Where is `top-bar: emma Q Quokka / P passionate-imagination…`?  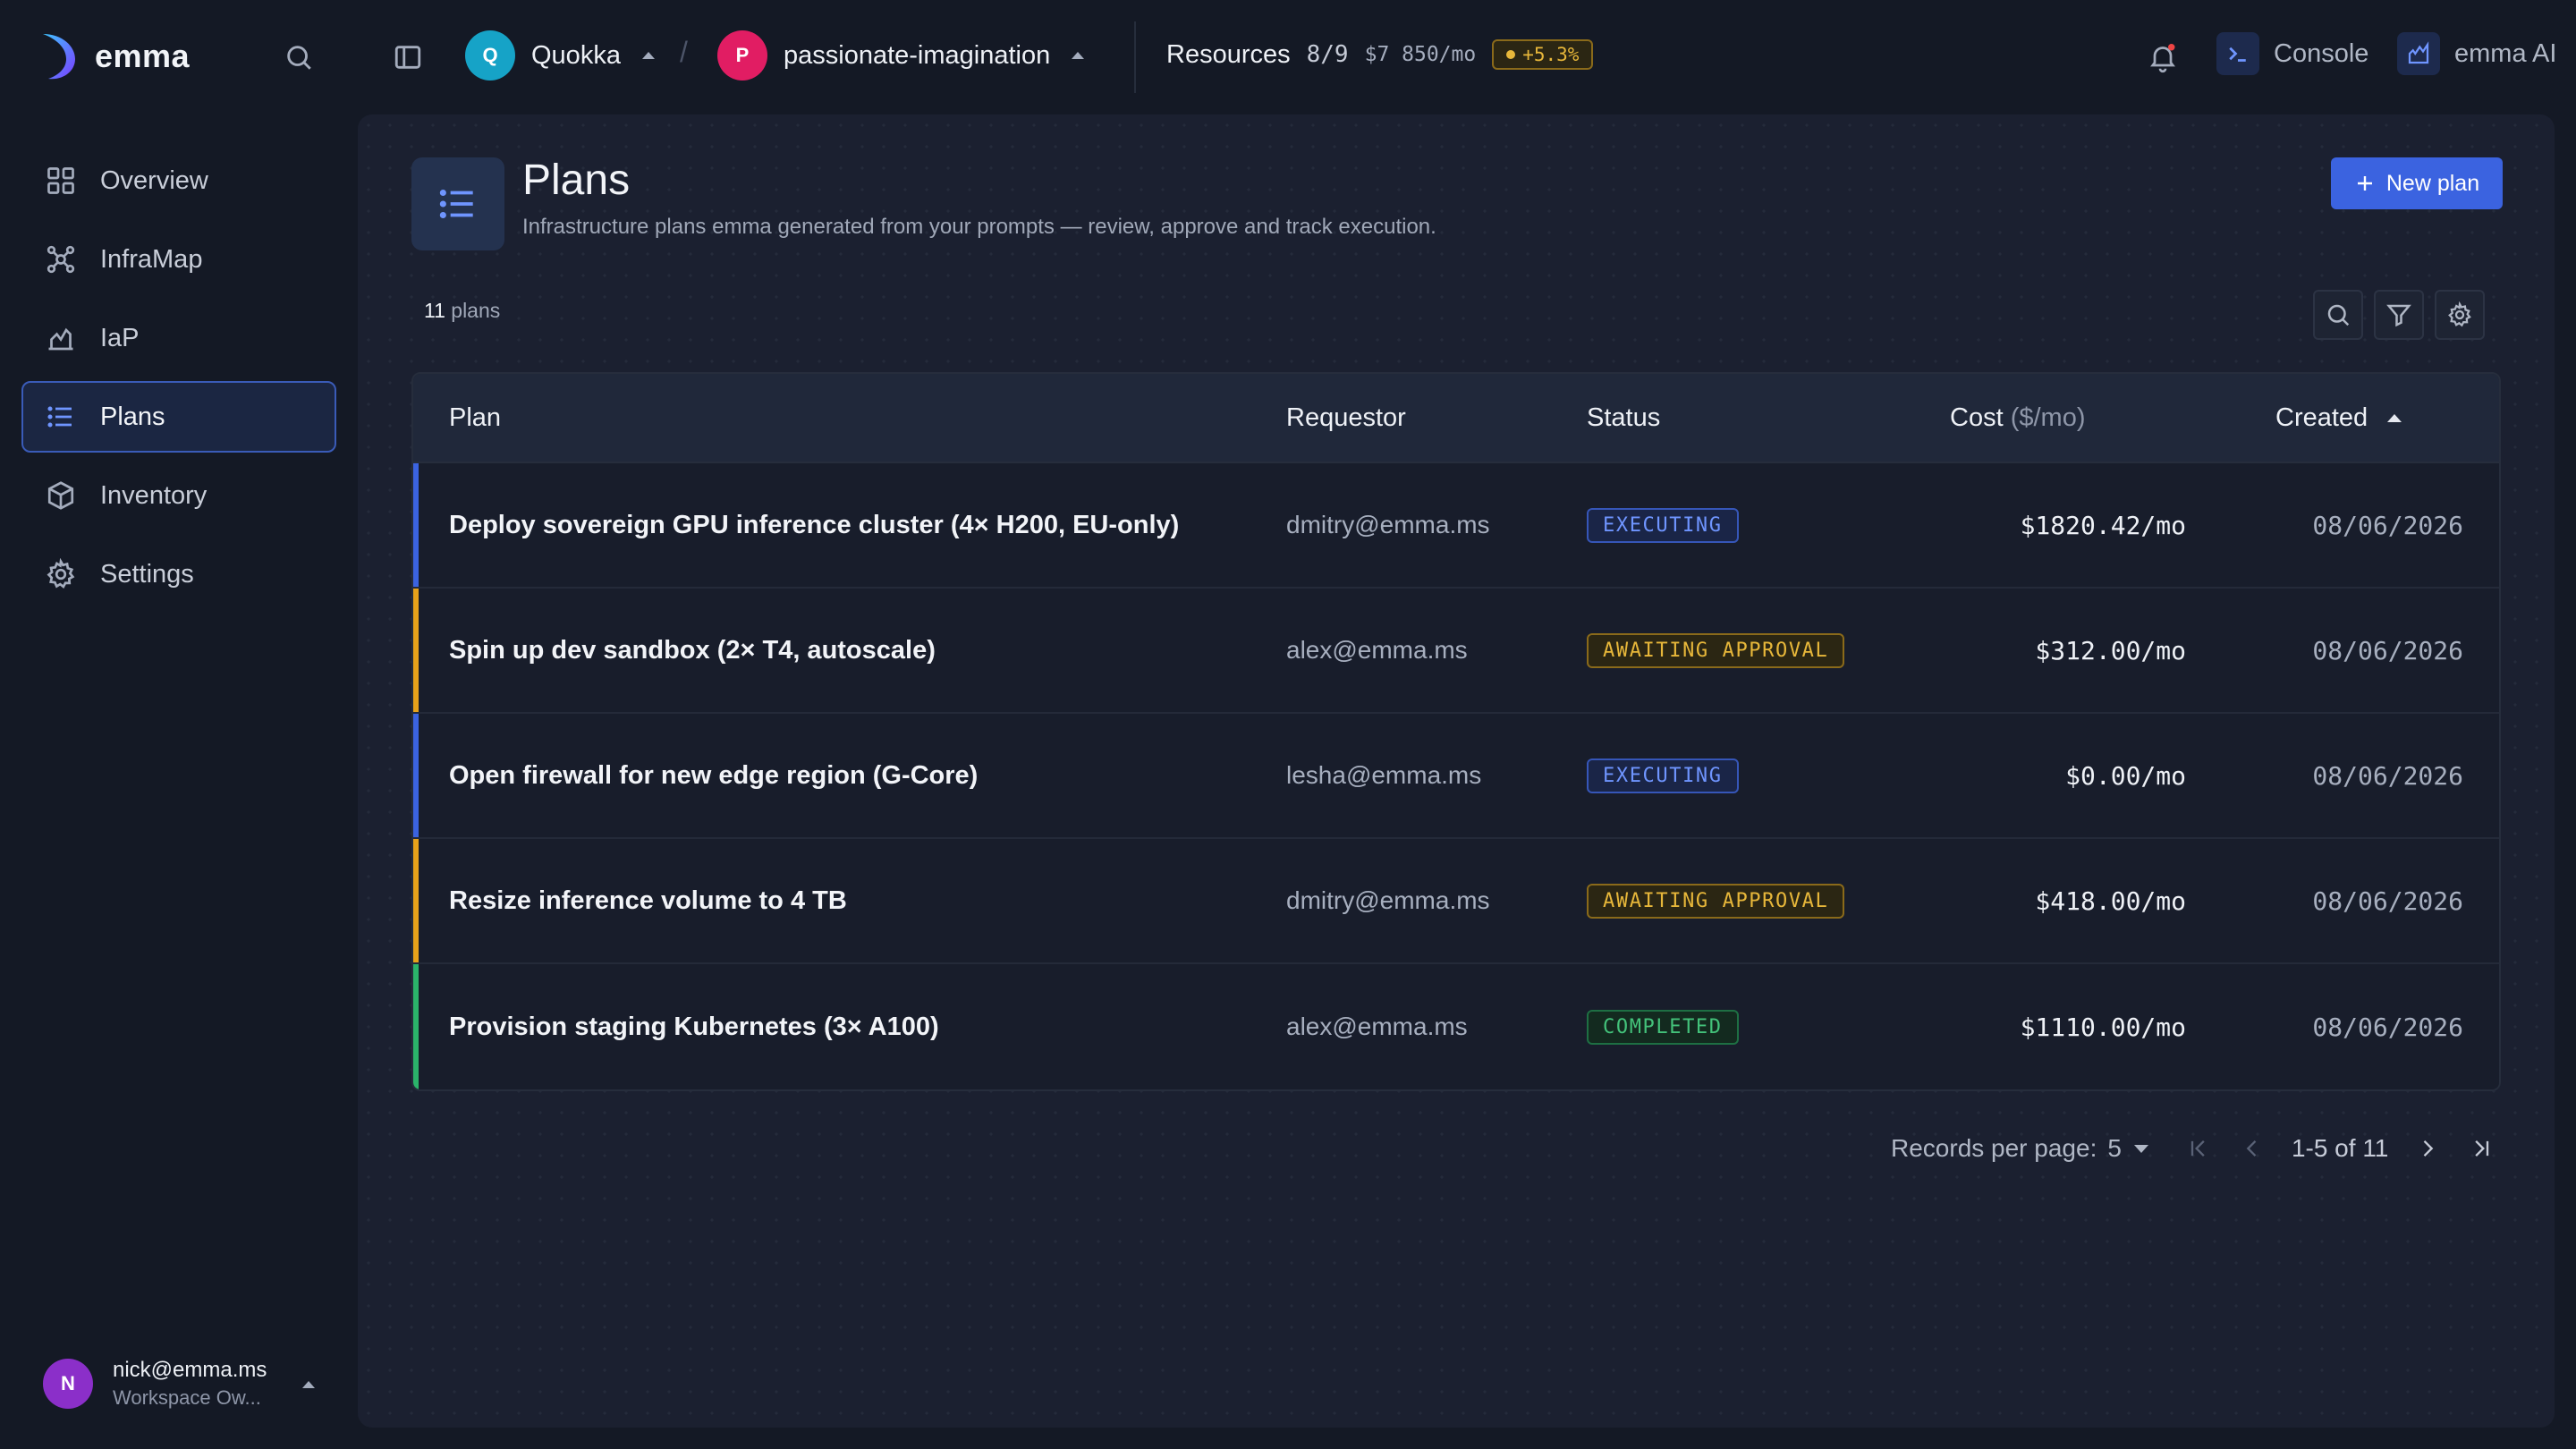
top-bar: emma Q Quokka / P passionate-imagination… is located at coordinates (1288, 57).